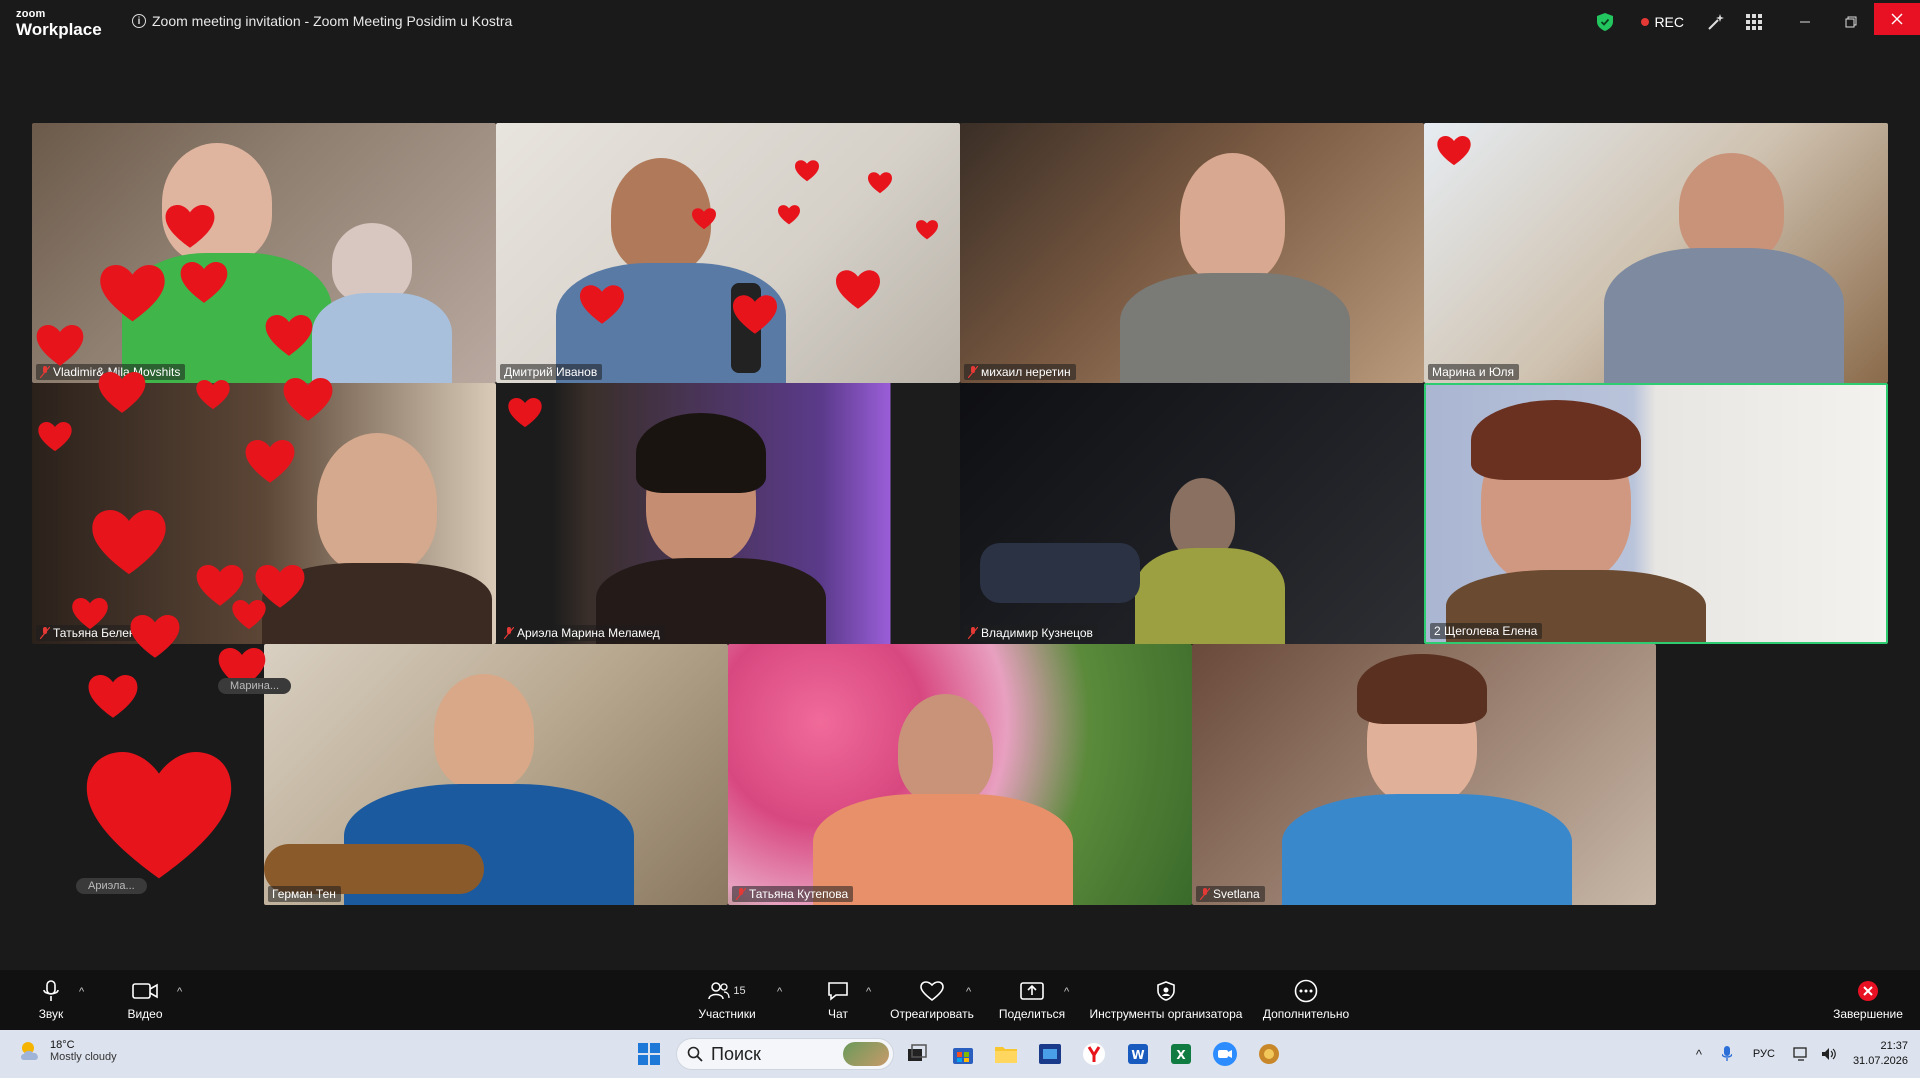  What do you see at coordinates (1829, 1054) in the screenshot?
I see `speaker-icon` at bounding box center [1829, 1054].